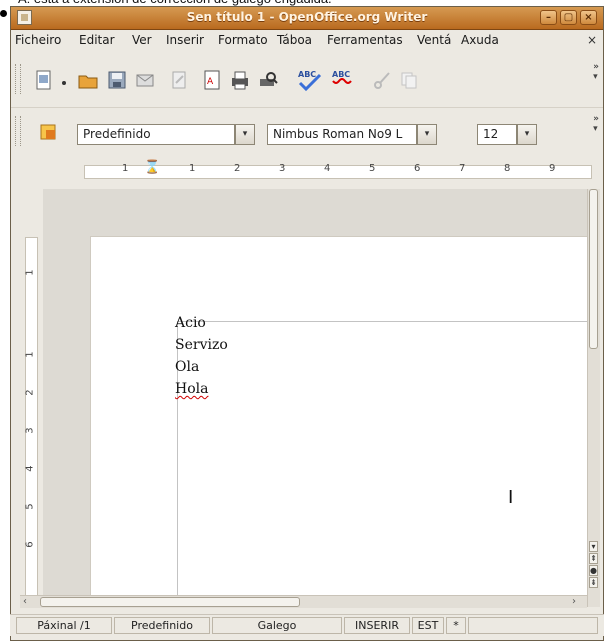  What do you see at coordinates (142, 40) in the screenshot?
I see `menu-ver: Ver` at bounding box center [142, 40].